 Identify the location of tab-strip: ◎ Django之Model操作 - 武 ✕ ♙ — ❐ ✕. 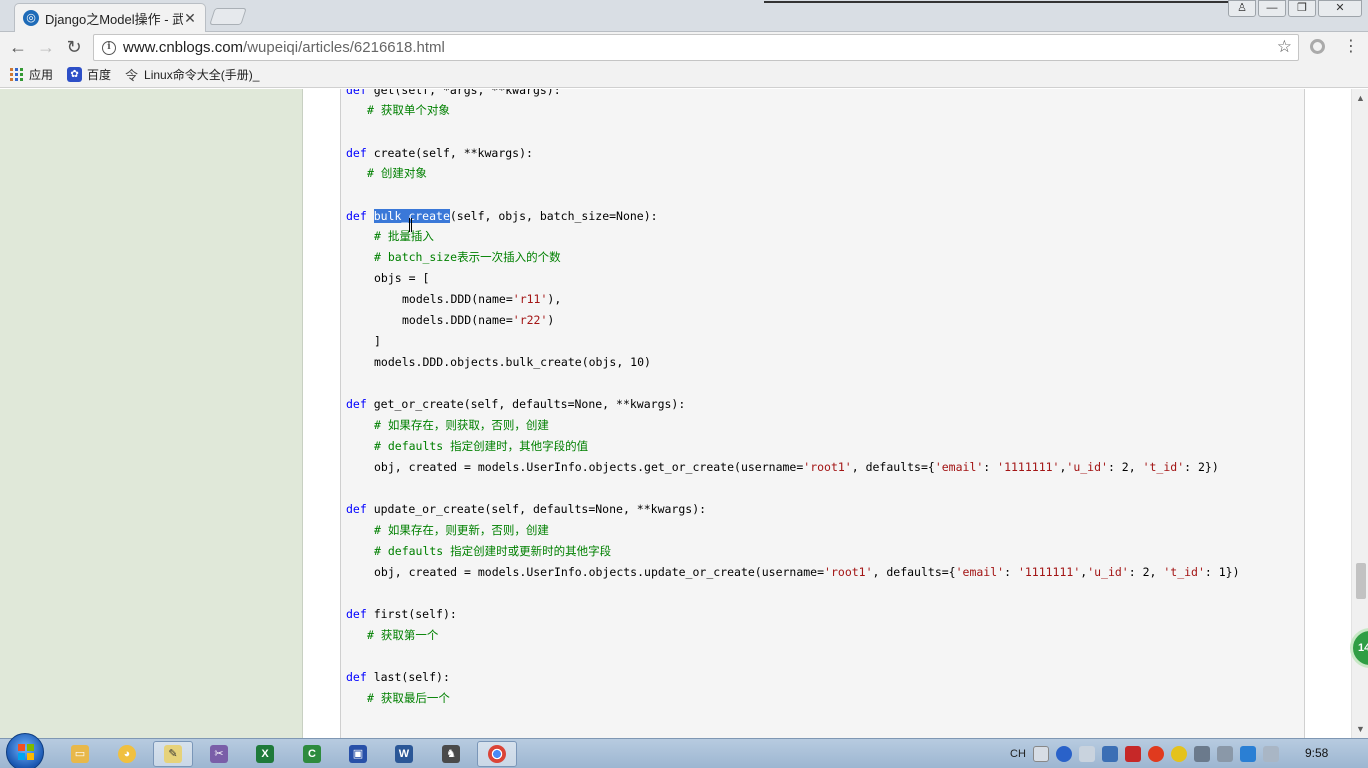
(684, 16).